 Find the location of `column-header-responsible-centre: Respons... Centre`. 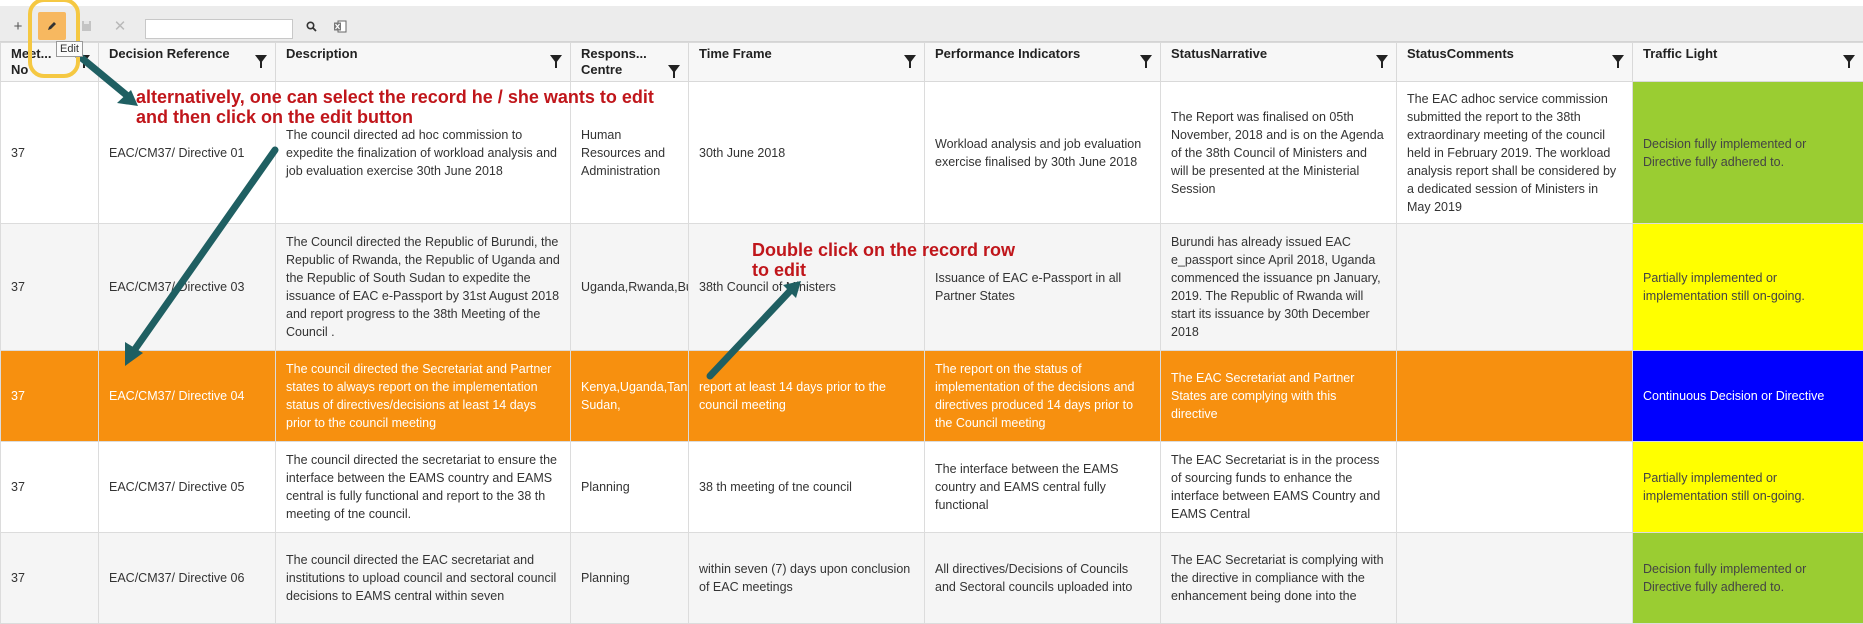

column-header-responsible-centre: Respons... Centre is located at coordinates (630, 62).